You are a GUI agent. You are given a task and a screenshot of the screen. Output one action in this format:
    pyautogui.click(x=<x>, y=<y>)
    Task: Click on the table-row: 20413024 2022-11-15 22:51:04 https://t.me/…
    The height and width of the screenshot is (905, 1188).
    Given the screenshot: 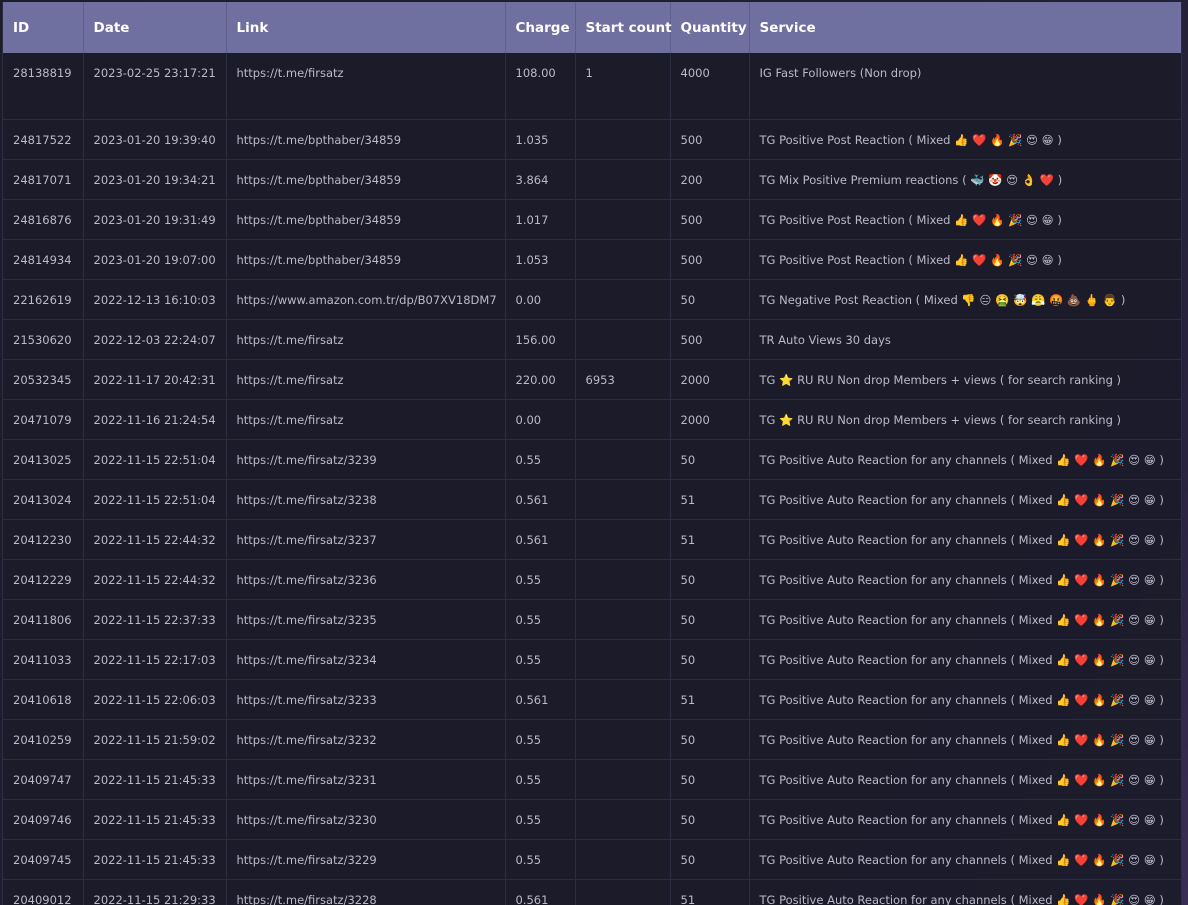 What is the action you would take?
    pyautogui.click(x=592, y=499)
    